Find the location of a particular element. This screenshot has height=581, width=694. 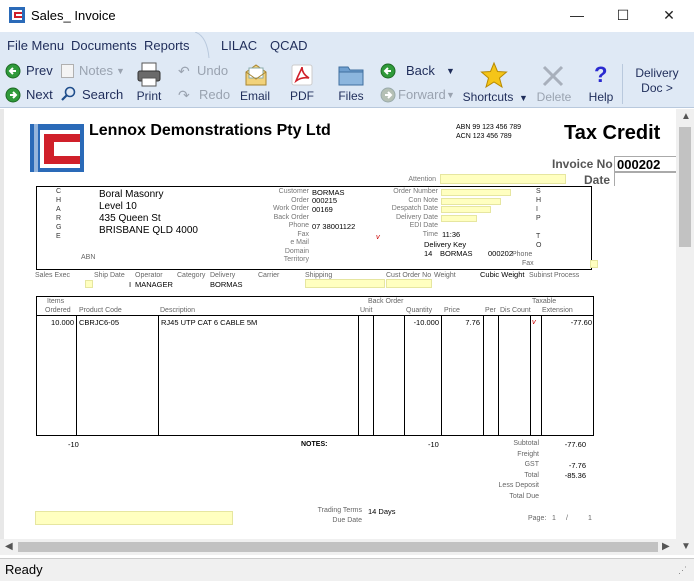

next-button: Next is located at coordinates (39, 95).